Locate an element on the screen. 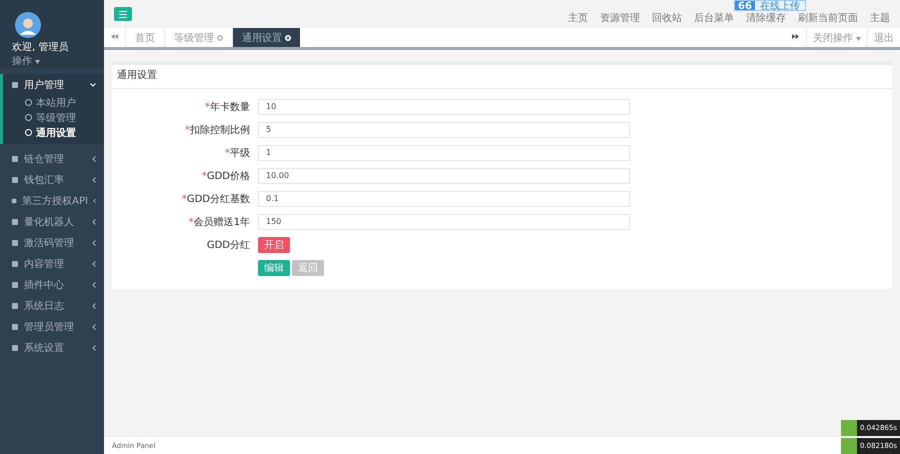  menu-item: 系统日志 is located at coordinates (53, 305).